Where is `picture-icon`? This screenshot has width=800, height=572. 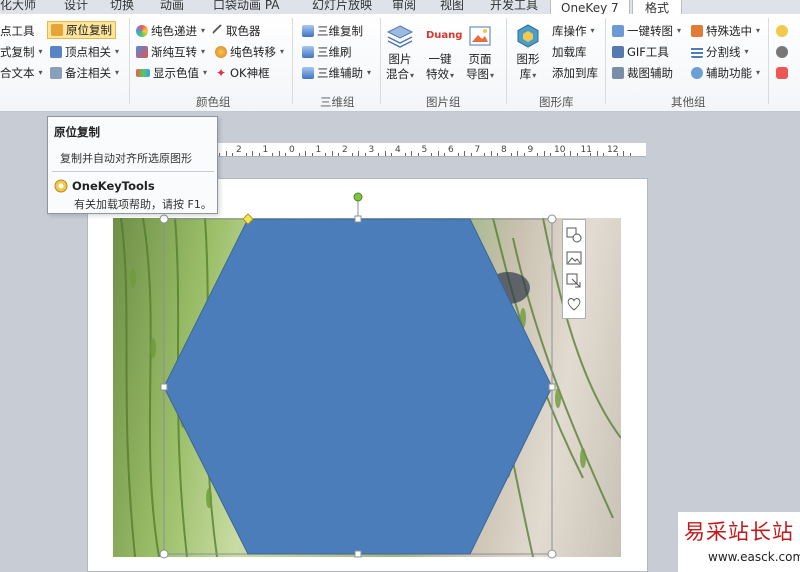
picture-icon is located at coordinates (574, 257).